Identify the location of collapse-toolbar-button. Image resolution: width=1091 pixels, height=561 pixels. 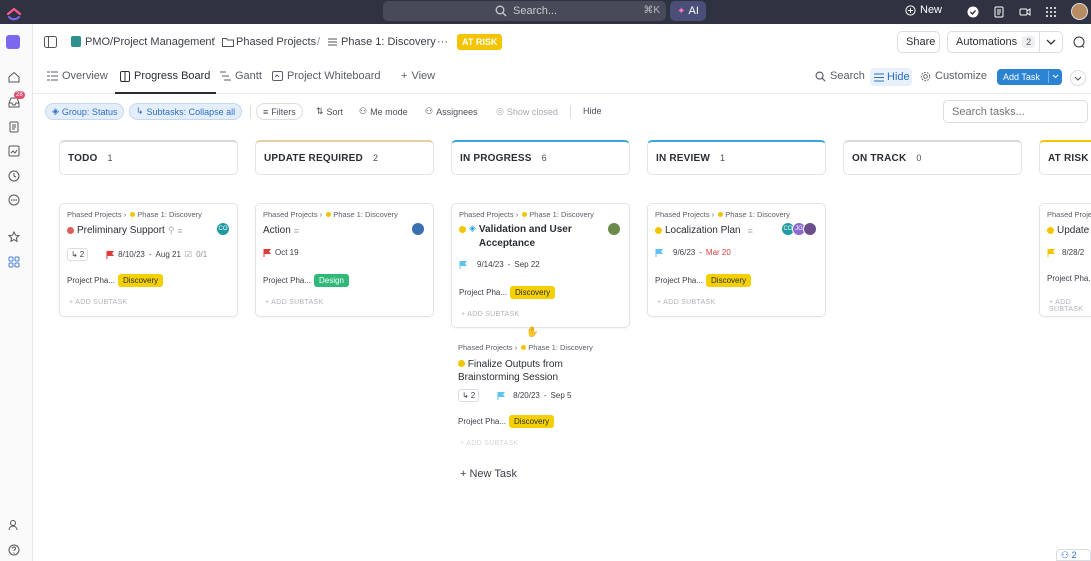
(1078, 78).